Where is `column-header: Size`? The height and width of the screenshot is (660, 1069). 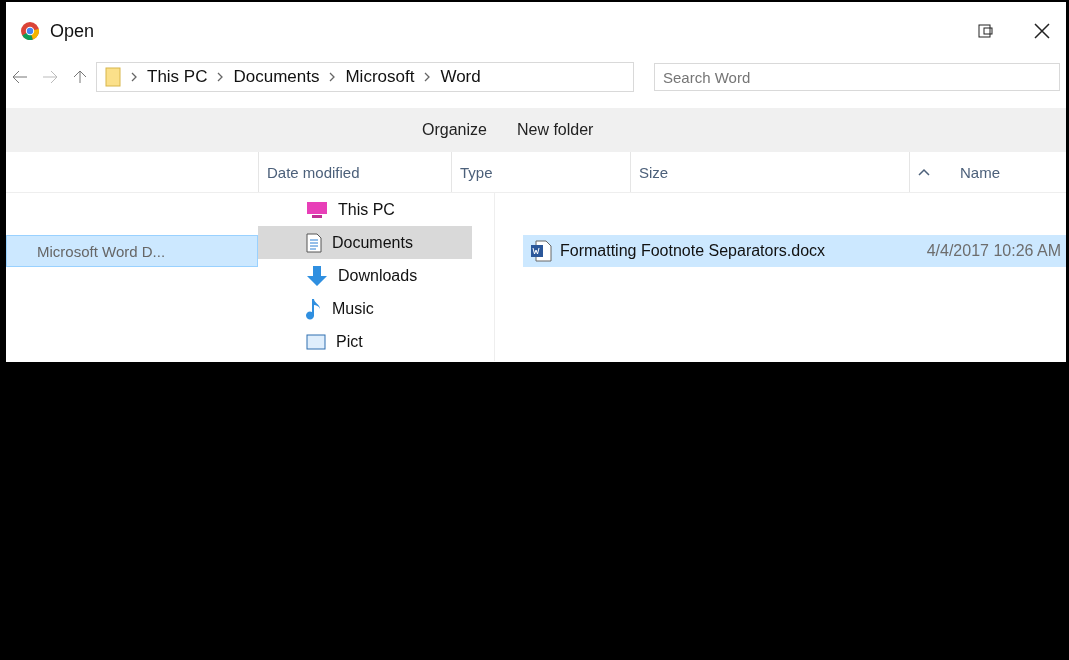
column-header: Size is located at coordinates (654, 172).